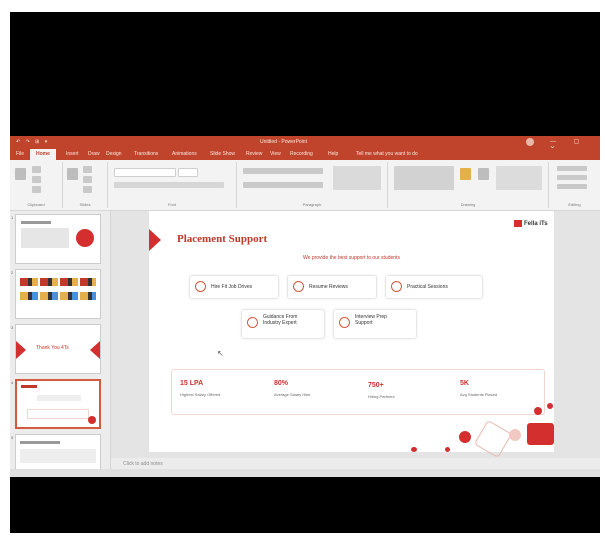 This screenshot has height=543, width=605. Describe the element at coordinates (298, 286) in the screenshot. I see `resume-icon` at that location.